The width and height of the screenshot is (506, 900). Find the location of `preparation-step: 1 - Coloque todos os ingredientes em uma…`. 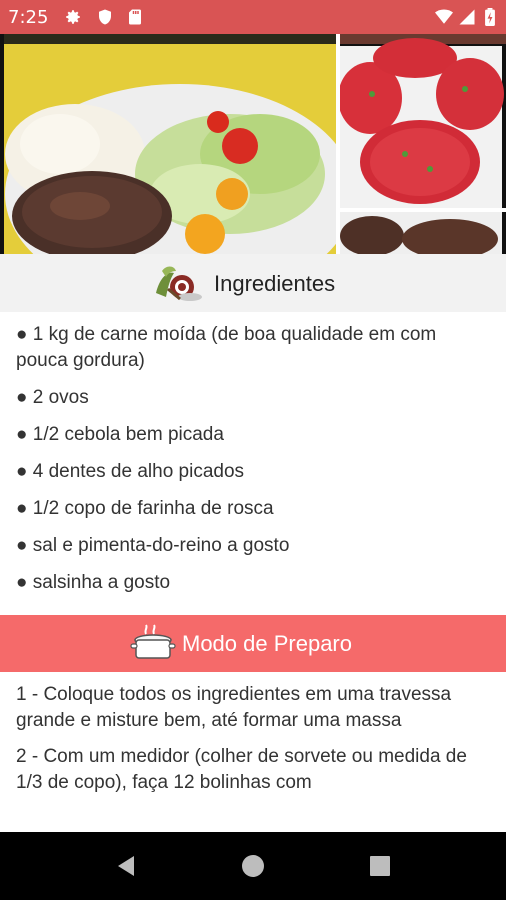

preparation-step: 1 - Coloque todos os ingredientes em uma… is located at coordinates (234, 707).